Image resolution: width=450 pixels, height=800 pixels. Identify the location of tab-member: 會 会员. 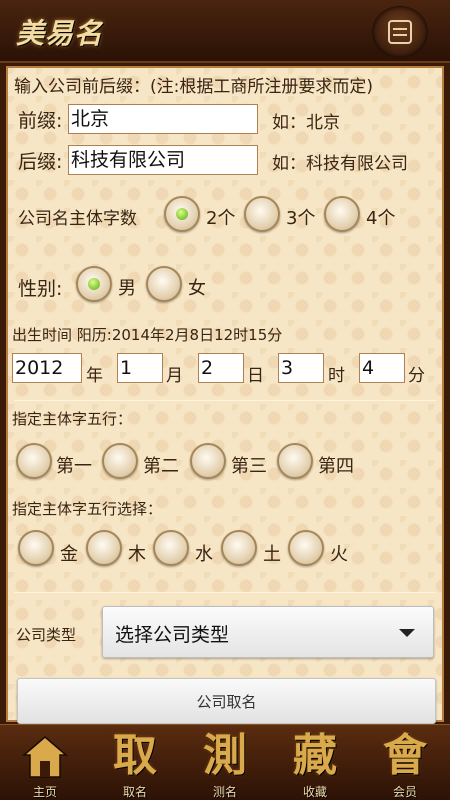
(405, 762).